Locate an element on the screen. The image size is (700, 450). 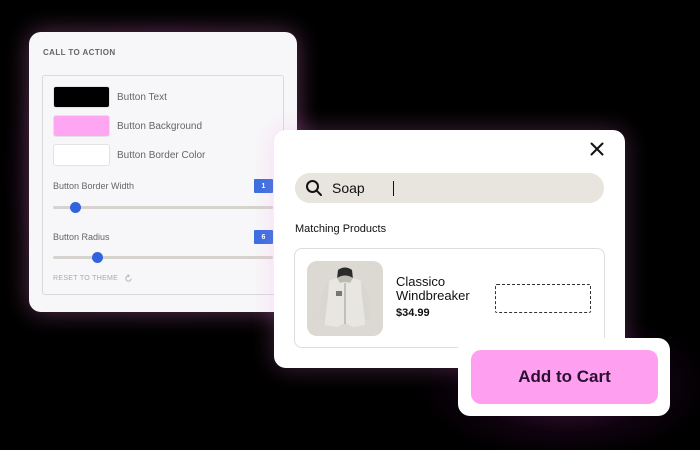
refresh-icon is located at coordinates (128, 278).